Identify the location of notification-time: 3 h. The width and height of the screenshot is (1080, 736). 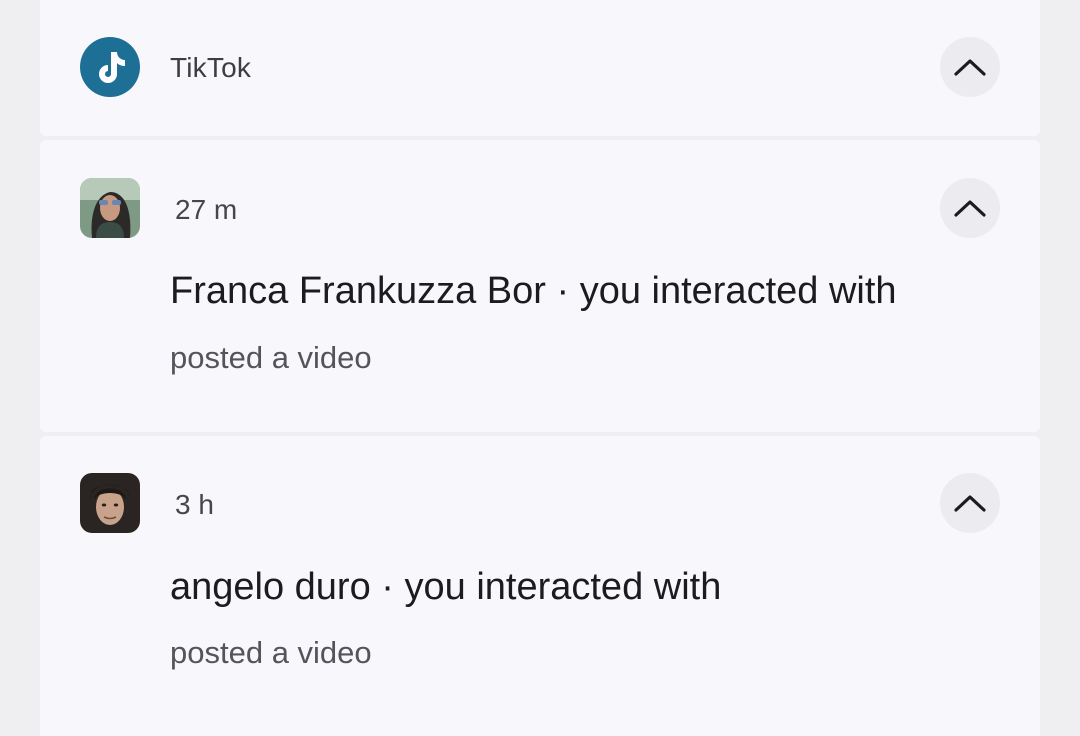
(194, 504).